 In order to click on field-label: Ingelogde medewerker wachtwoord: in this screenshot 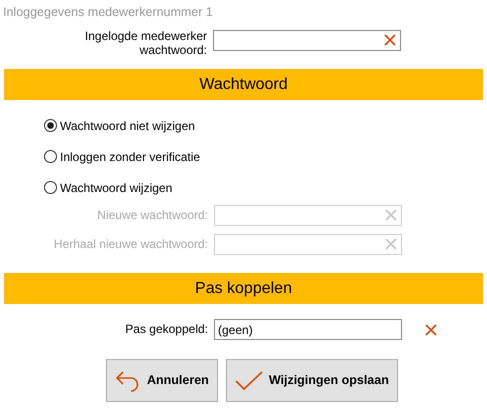, I will do `click(146, 44)`.